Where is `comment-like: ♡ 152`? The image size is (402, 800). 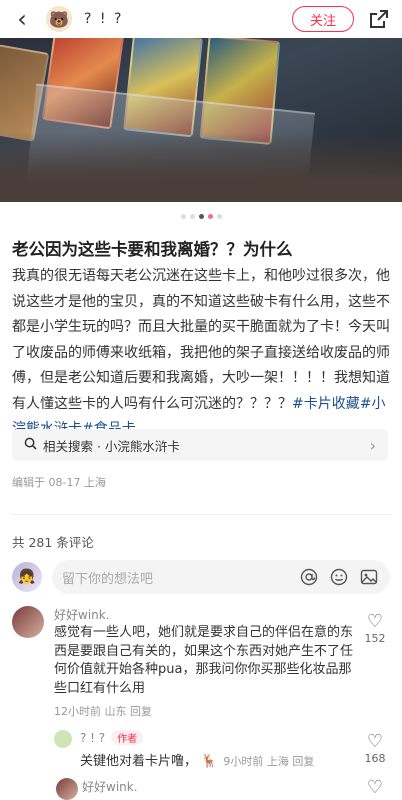 comment-like: ♡ 152 is located at coordinates (375, 629).